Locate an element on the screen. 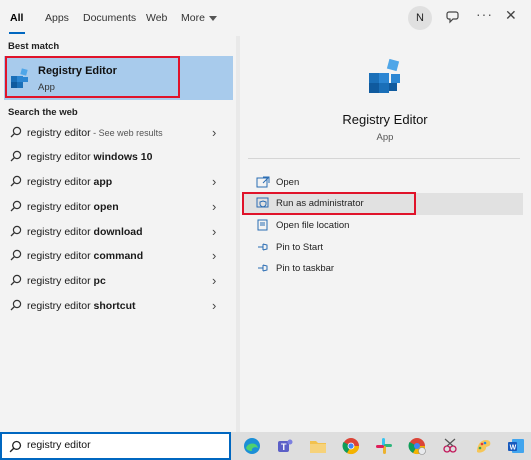 This screenshot has height=460, width=531. best-match-subtitle: App is located at coordinates (46, 87).